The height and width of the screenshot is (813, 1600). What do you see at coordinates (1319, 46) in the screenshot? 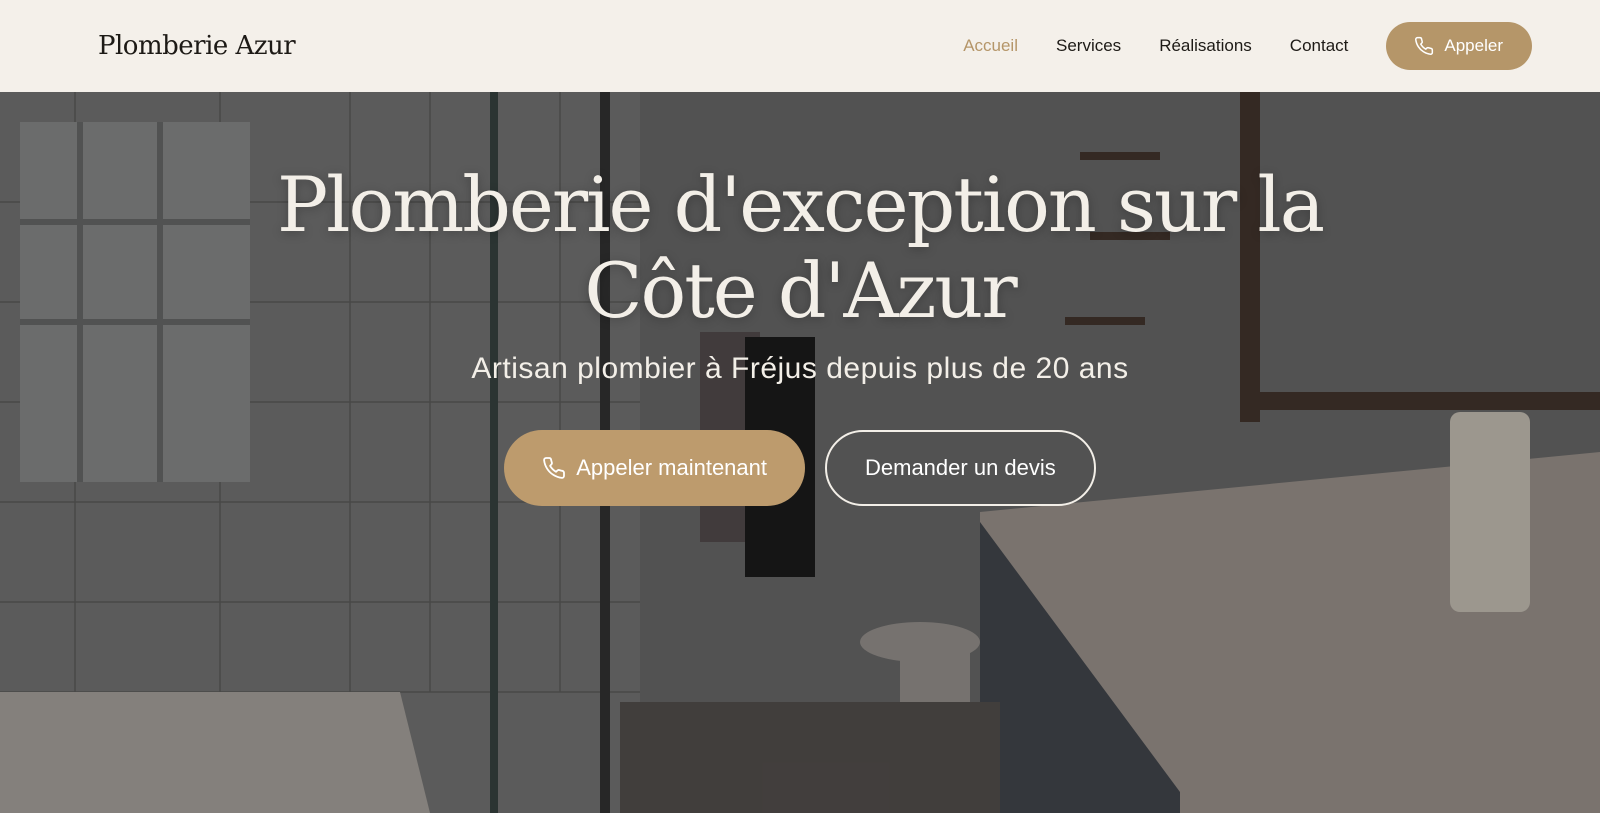
I see `nav-link-contact: Contact` at bounding box center [1319, 46].